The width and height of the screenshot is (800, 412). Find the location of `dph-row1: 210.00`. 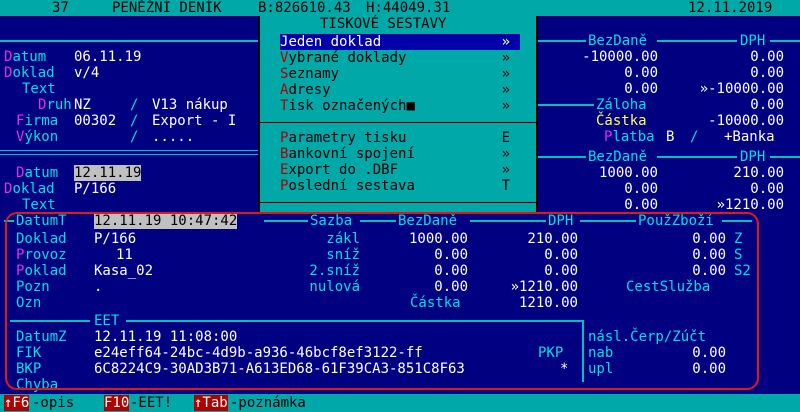

dph-row1: 210.00 is located at coordinates (758, 173).